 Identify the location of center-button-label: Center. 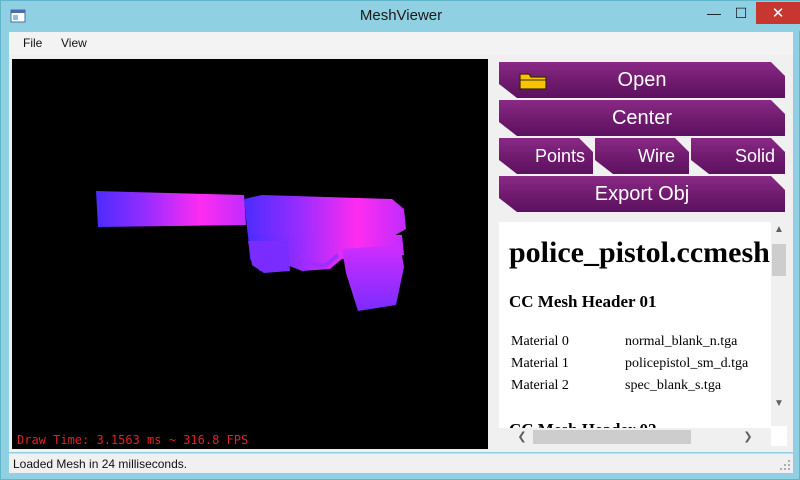
(642, 117).